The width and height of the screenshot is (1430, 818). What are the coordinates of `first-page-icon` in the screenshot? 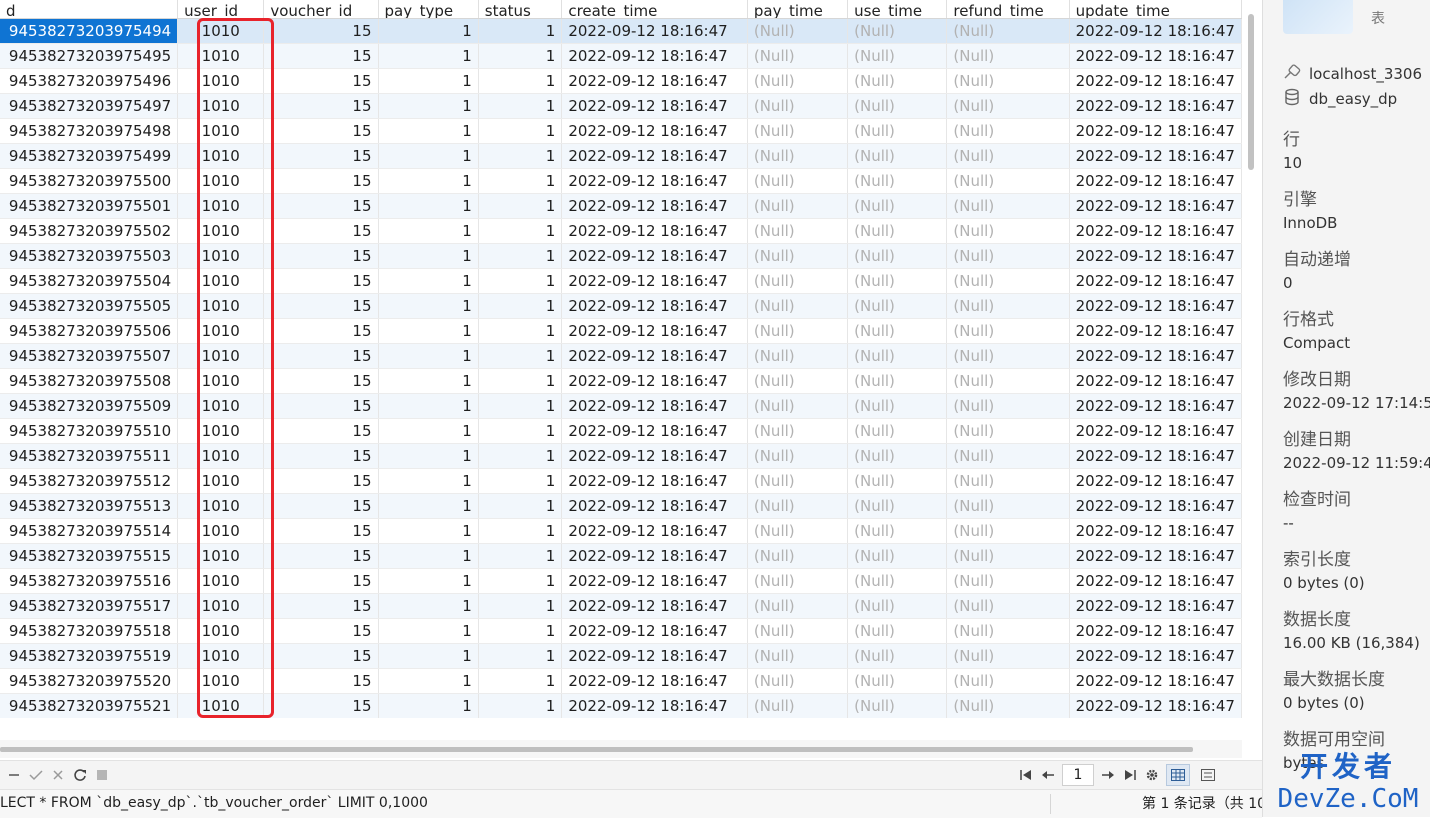 It's located at (1026, 775).